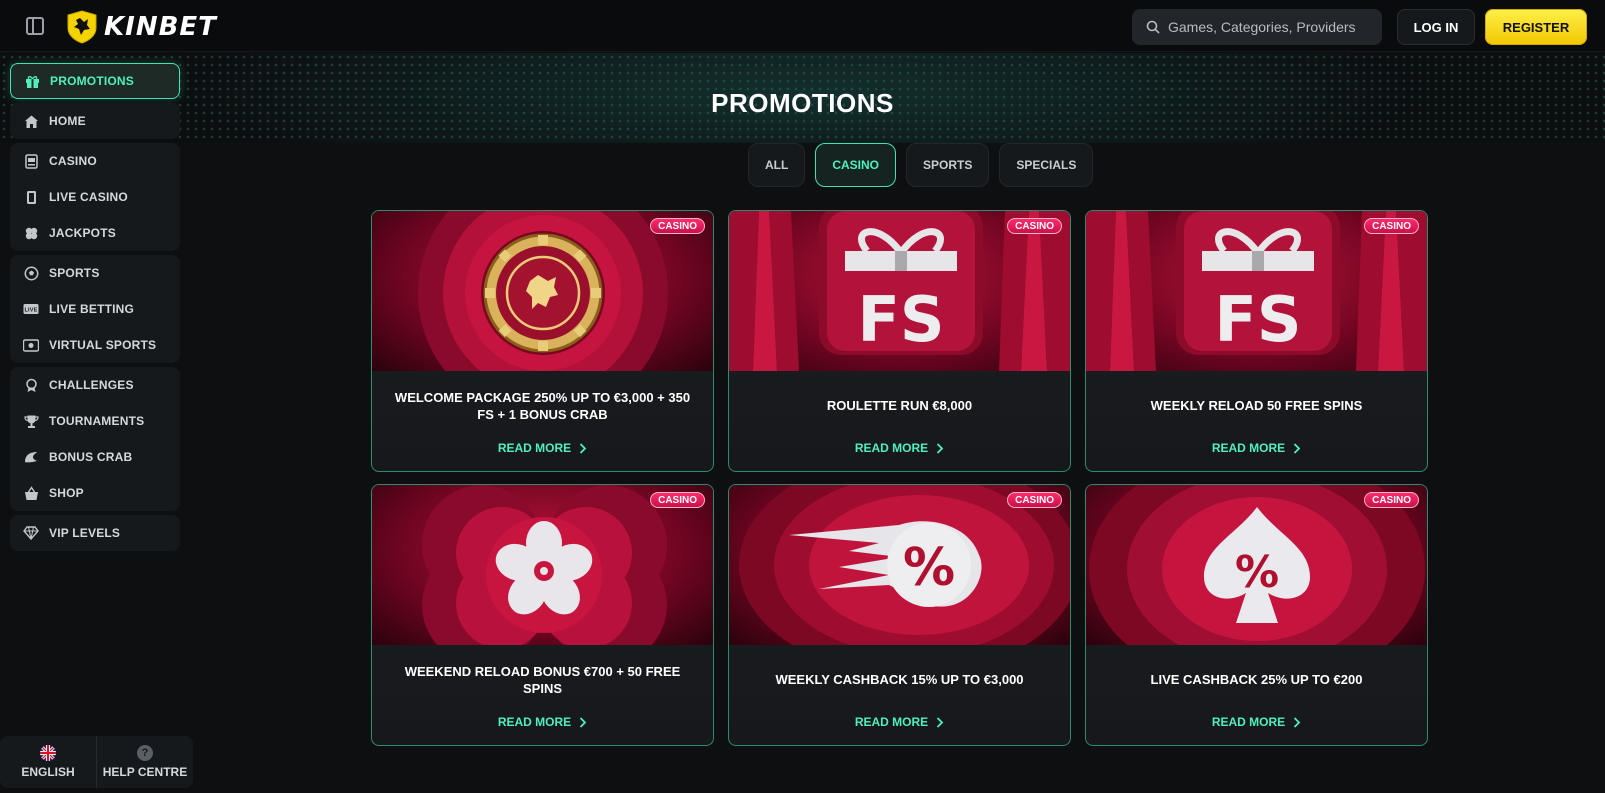  I want to click on logo: KINBET, so click(141, 27).